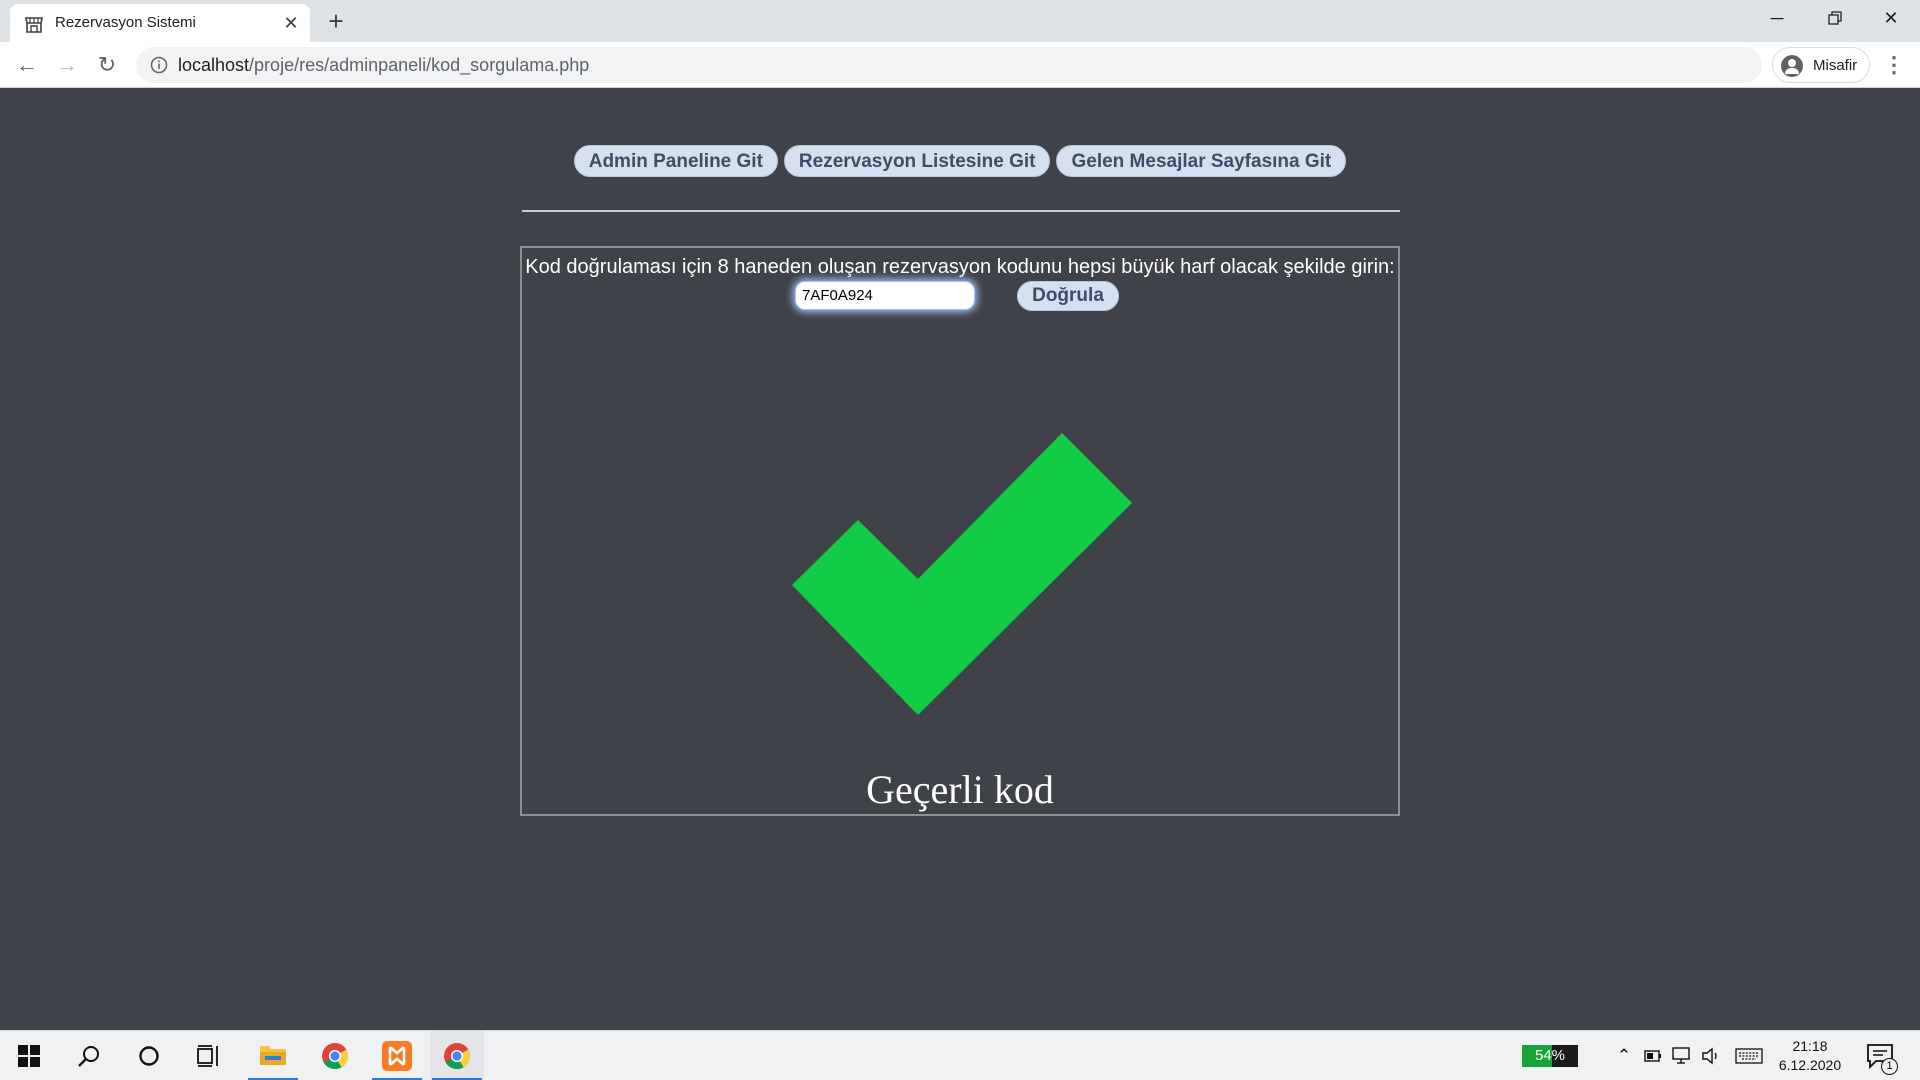 This screenshot has width=1920, height=1080. I want to click on profile-button: Misafir, so click(1821, 65).